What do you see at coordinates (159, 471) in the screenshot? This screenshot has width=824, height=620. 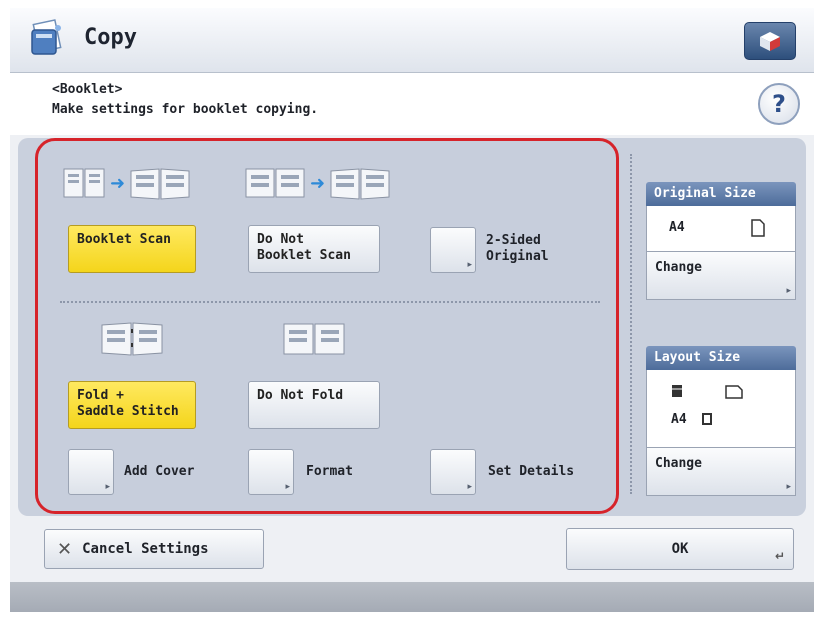 I see `add-cover-label: Add Cover` at bounding box center [159, 471].